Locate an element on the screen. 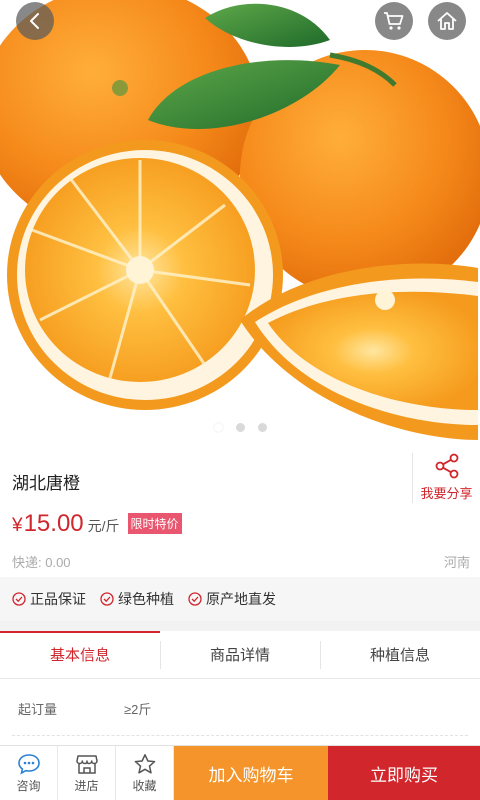  home-button is located at coordinates (447, 21).